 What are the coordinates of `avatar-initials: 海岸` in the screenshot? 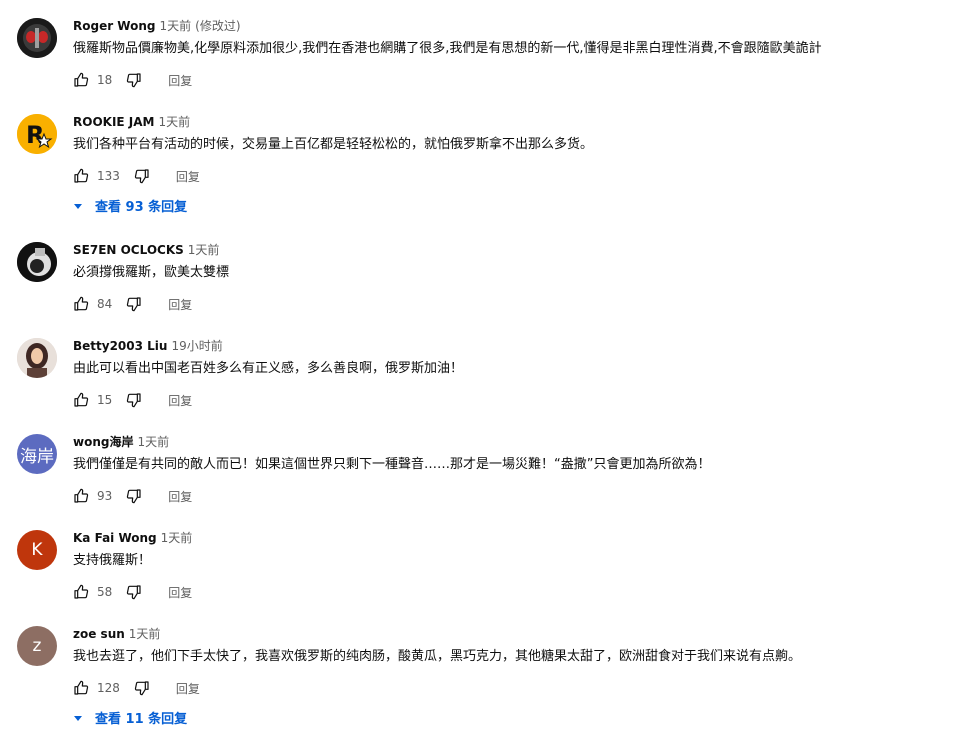 It's located at (37, 456).